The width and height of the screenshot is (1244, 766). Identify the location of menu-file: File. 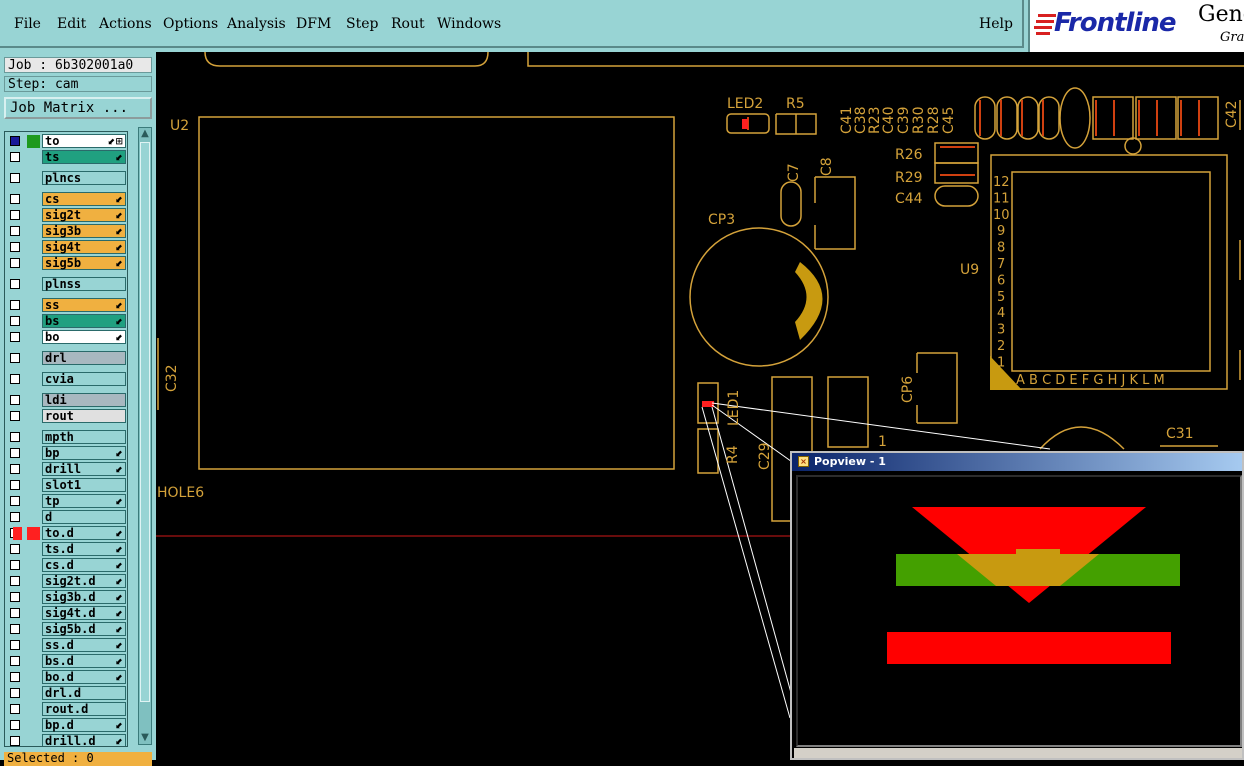
(27, 24).